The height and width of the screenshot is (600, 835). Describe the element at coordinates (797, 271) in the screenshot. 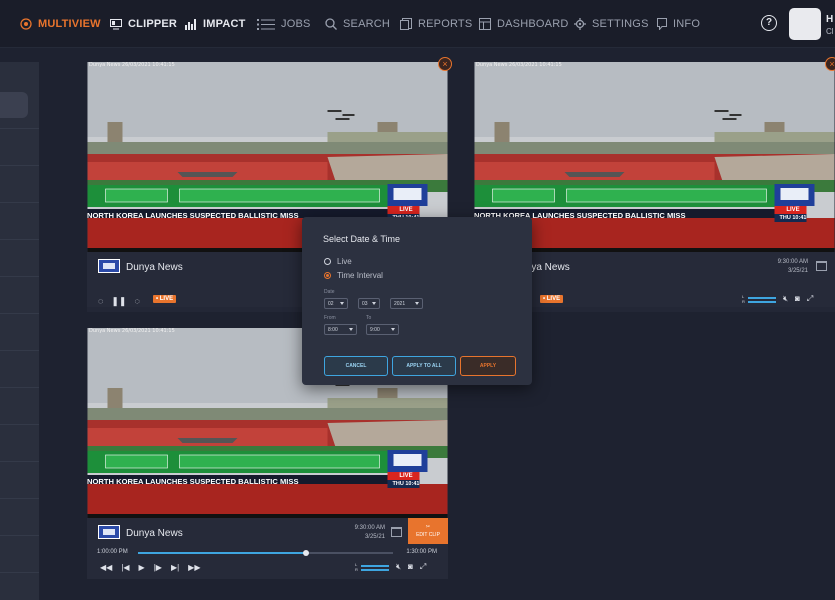

I see `clip-date: 3/25/21` at that location.